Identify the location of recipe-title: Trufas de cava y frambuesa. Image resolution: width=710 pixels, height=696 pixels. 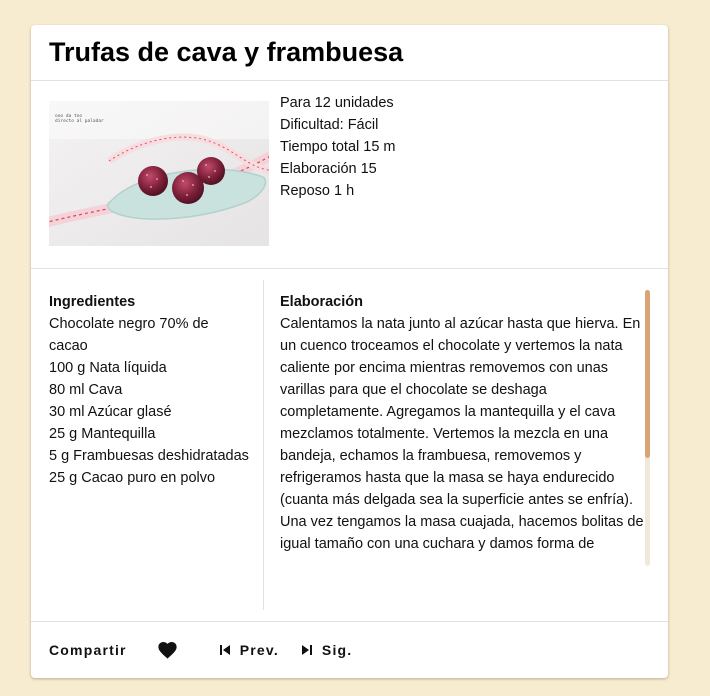
(226, 52).